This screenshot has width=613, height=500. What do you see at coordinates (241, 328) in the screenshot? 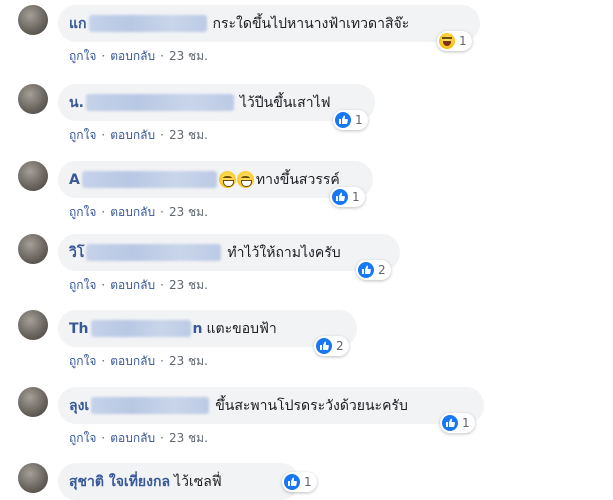
I see `comment-text: แตะขอบฟ้า` at bounding box center [241, 328].